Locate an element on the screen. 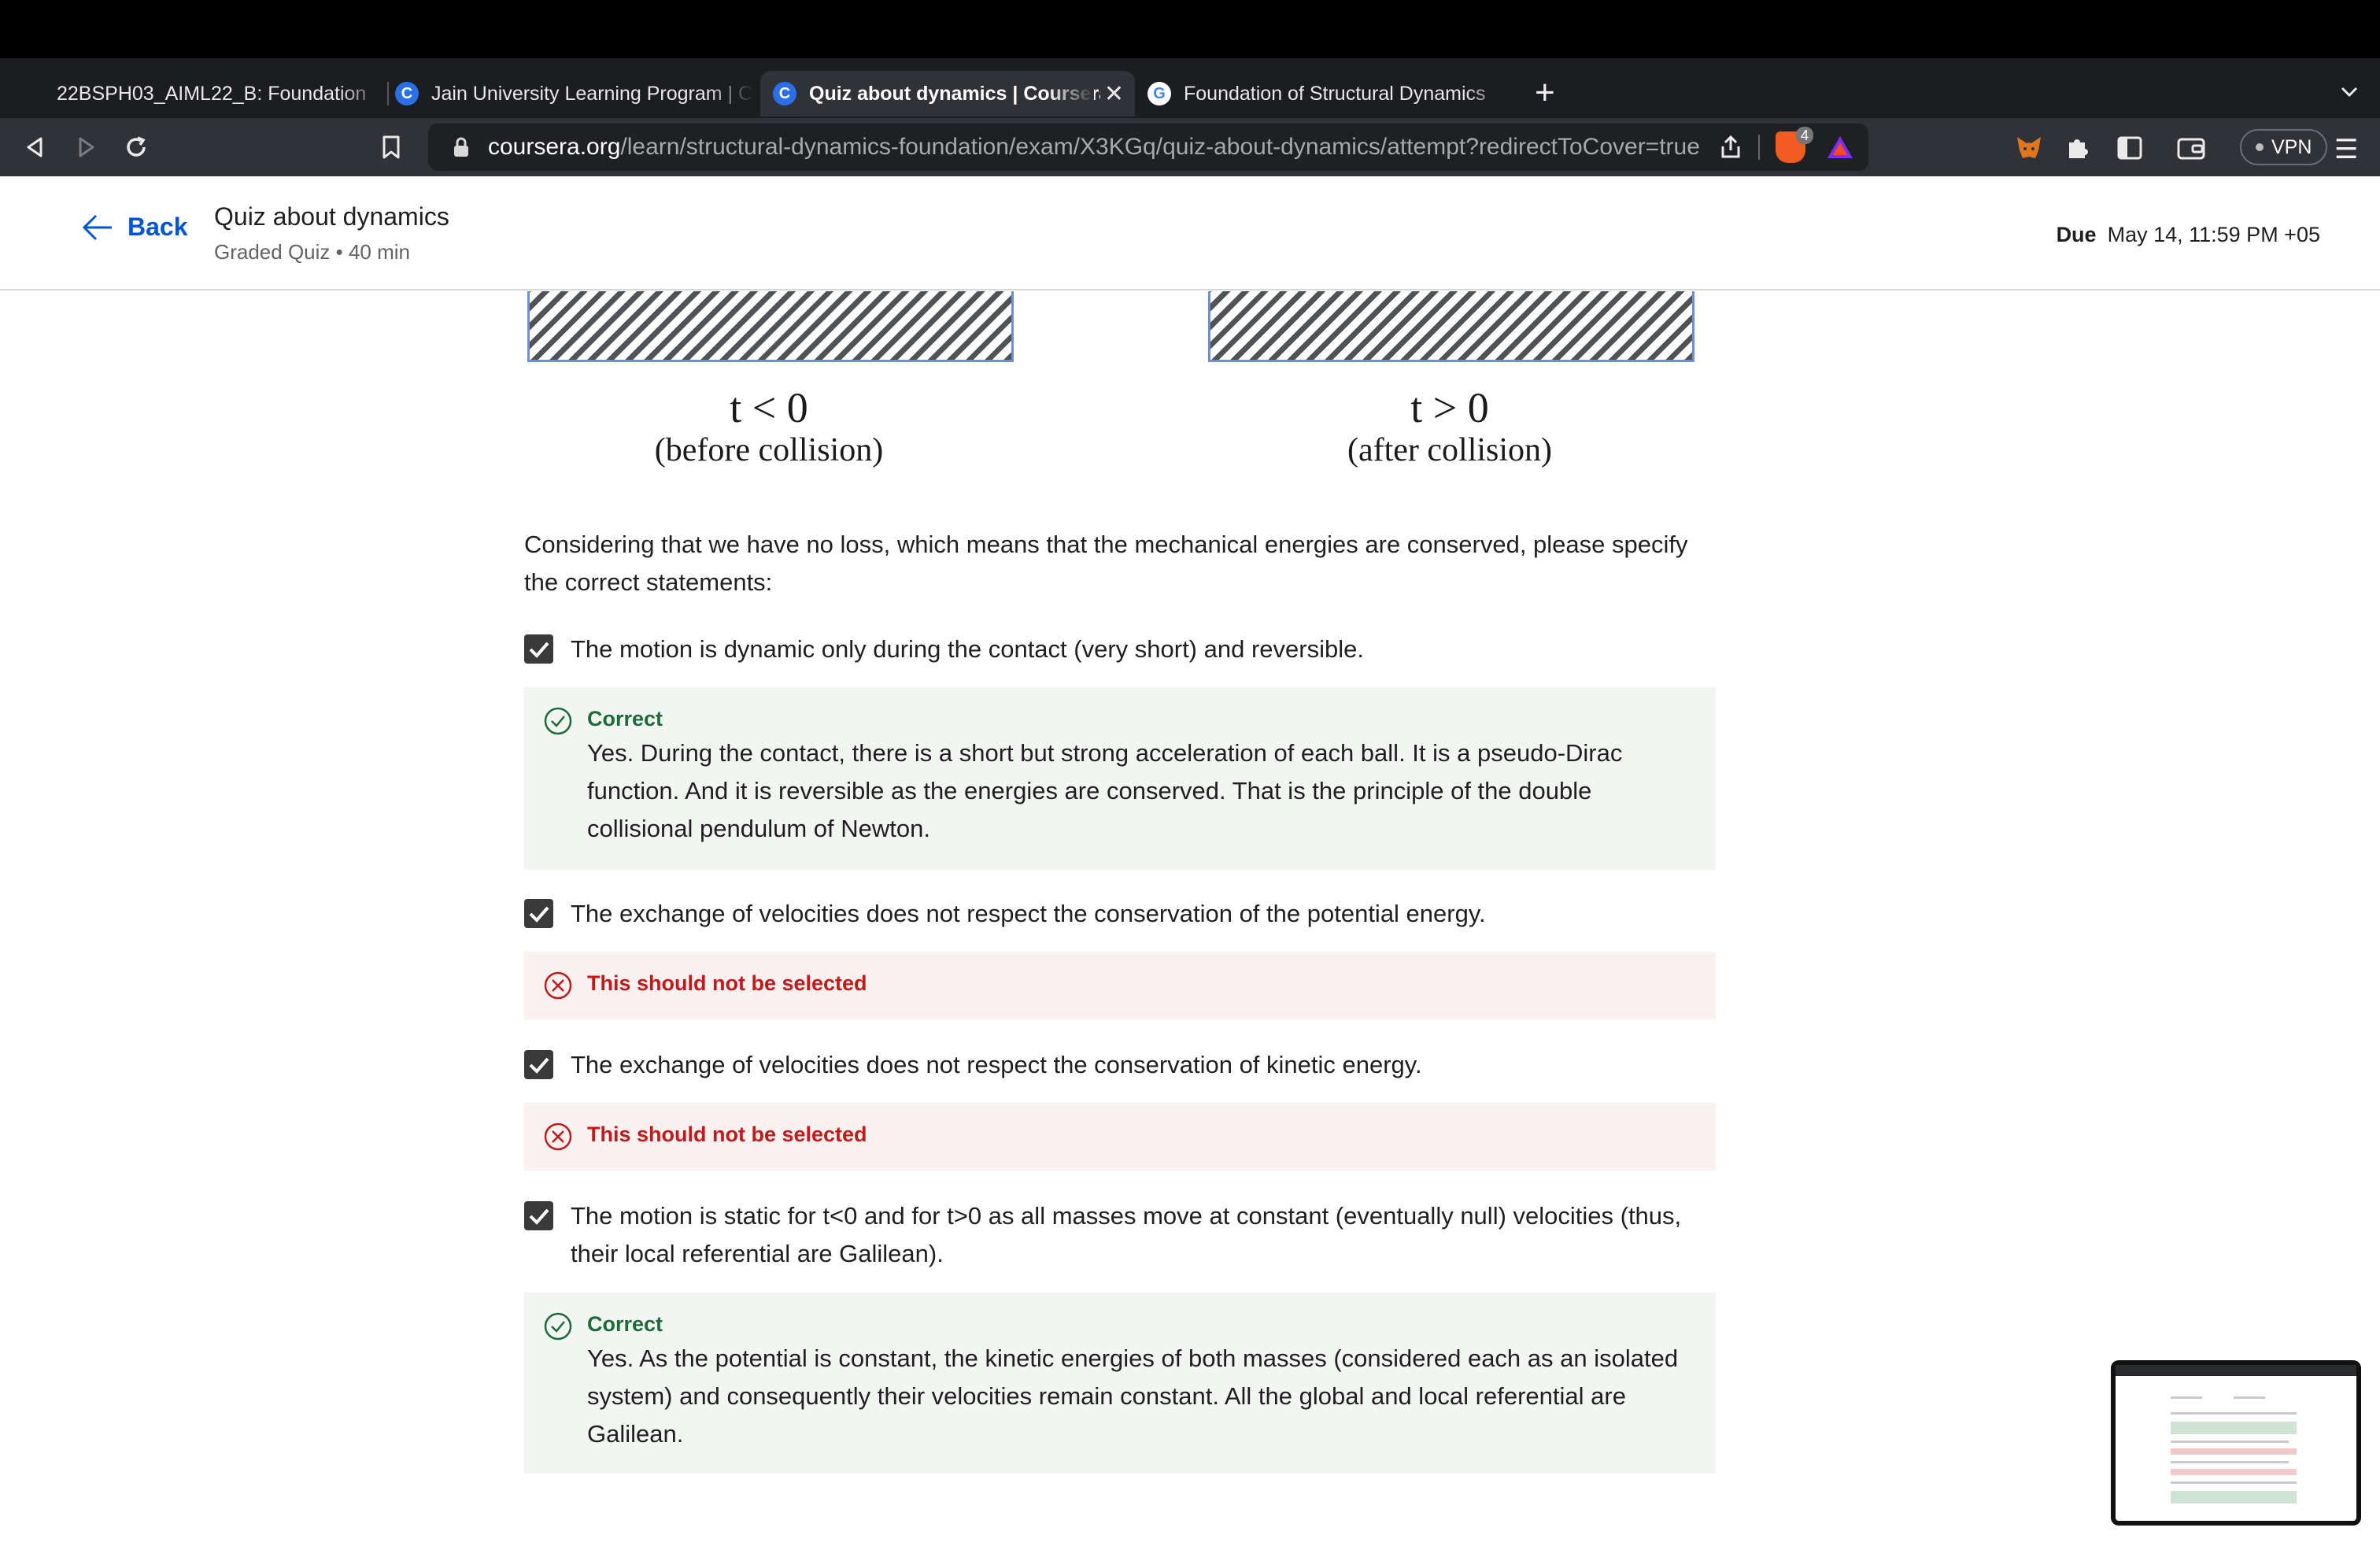  google-icon: G is located at coordinates (1159, 94).